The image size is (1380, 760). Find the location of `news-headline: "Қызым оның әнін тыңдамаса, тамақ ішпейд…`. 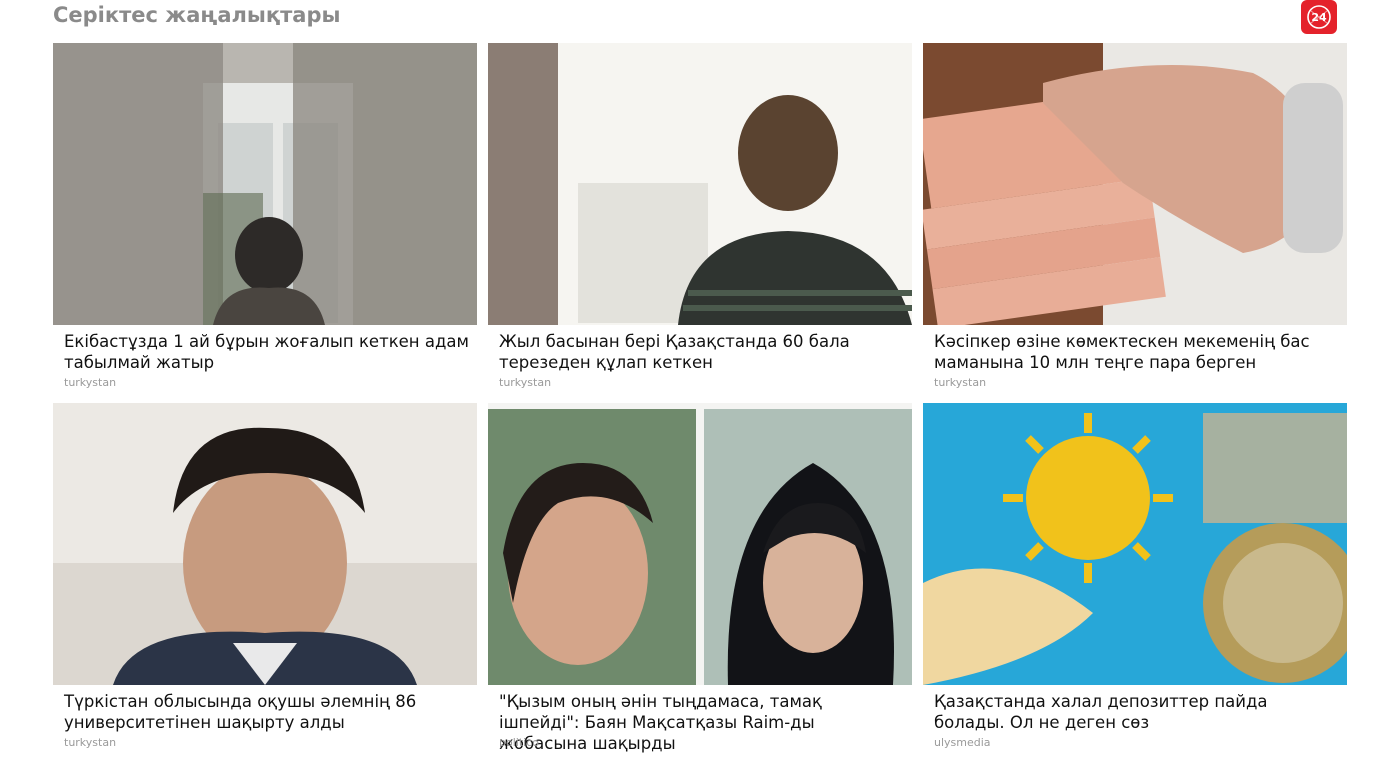

news-headline: "Қызым оның әнін тыңдамаса, тамақ ішпейд… is located at coordinates (701, 722).